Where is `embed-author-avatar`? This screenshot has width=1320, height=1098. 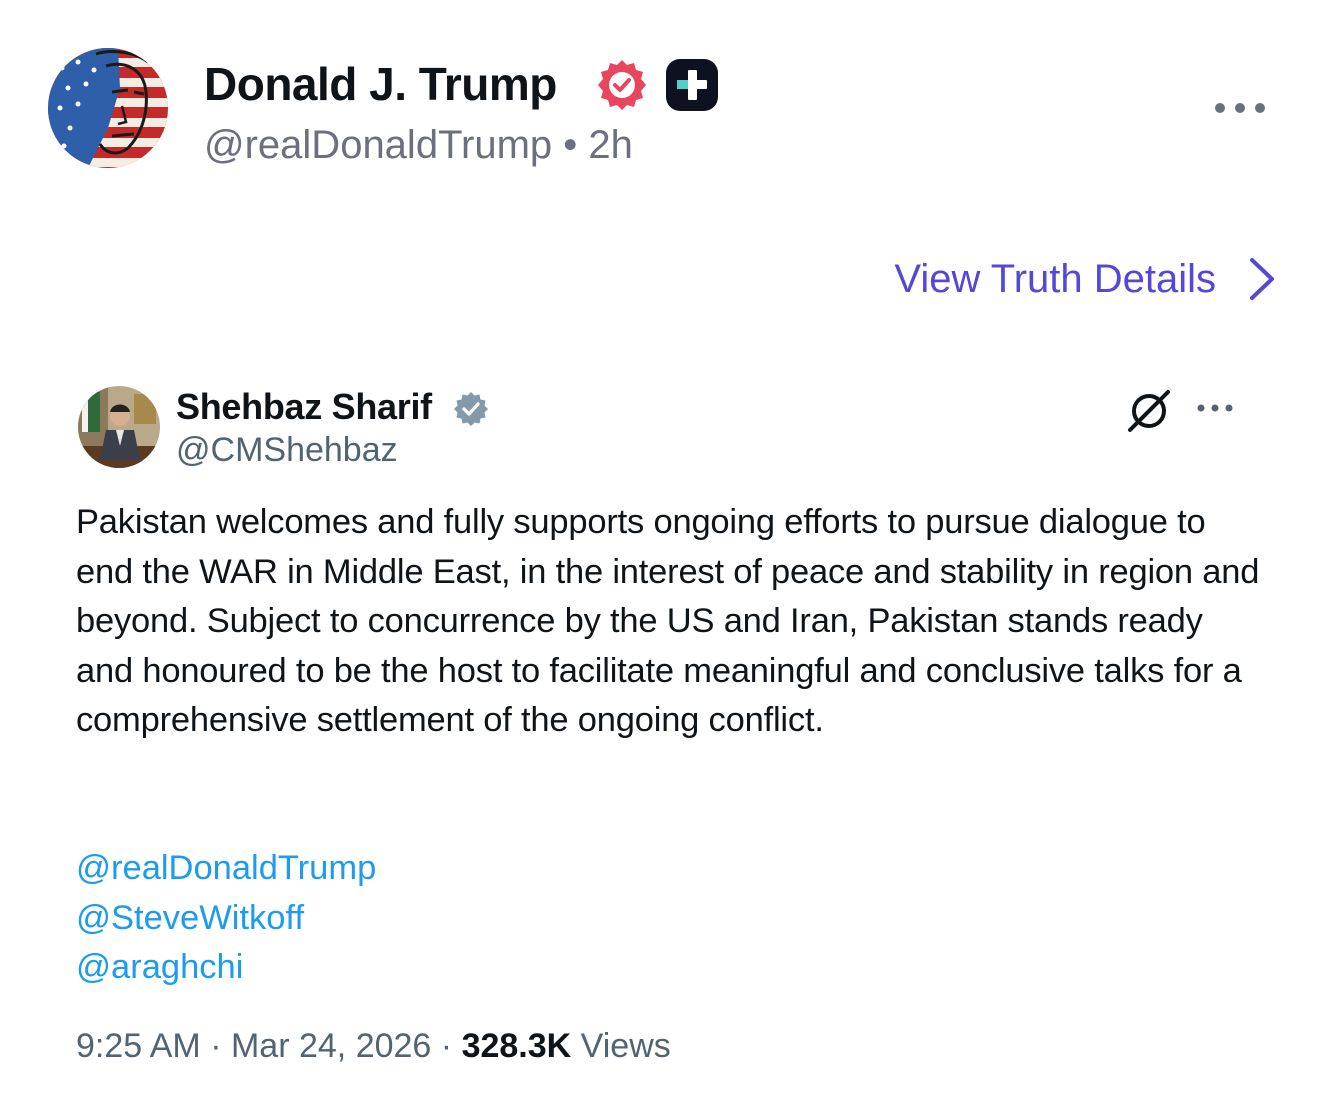
embed-author-avatar is located at coordinates (119, 427).